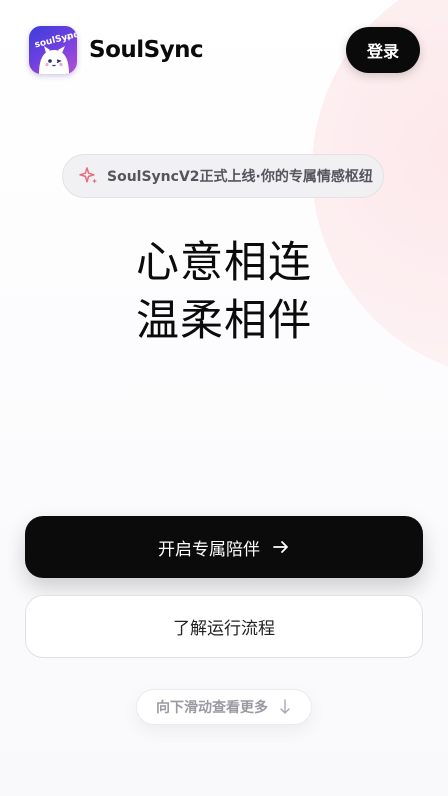 The image size is (448, 796). I want to click on hero-line-1: 心意相连, so click(224, 263).